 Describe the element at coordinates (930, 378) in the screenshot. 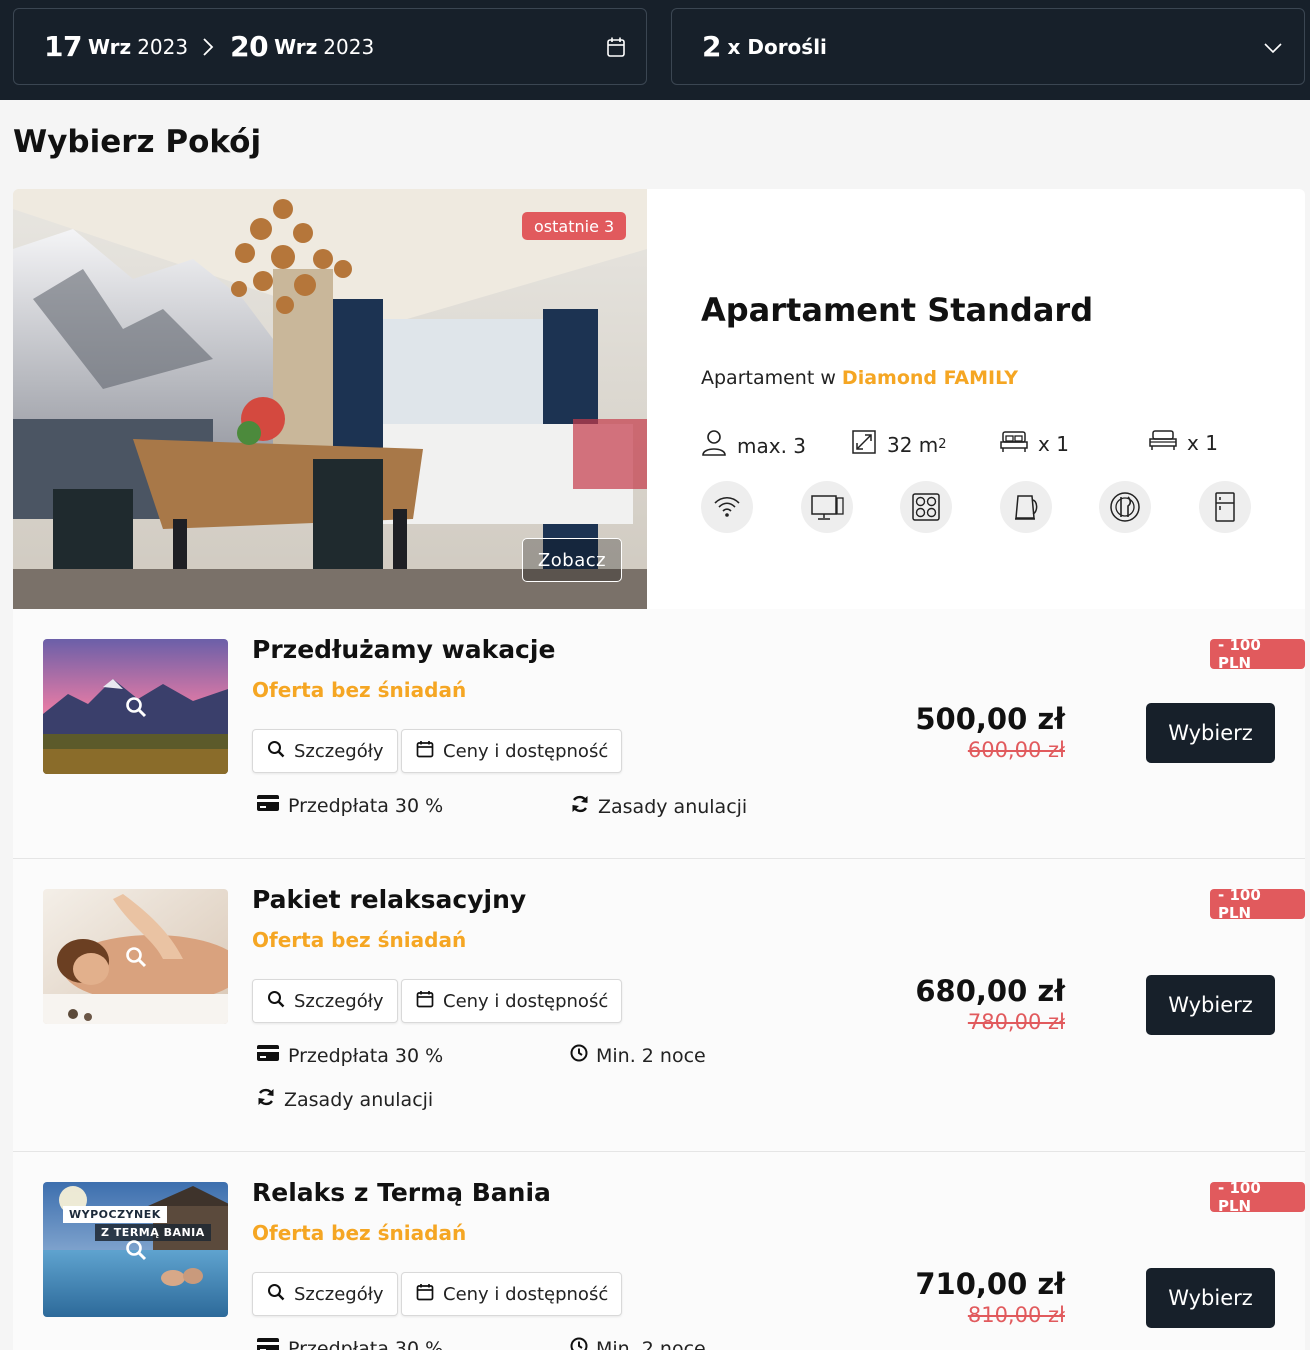

I see `hotel-name: Diamond FAMILY` at that location.